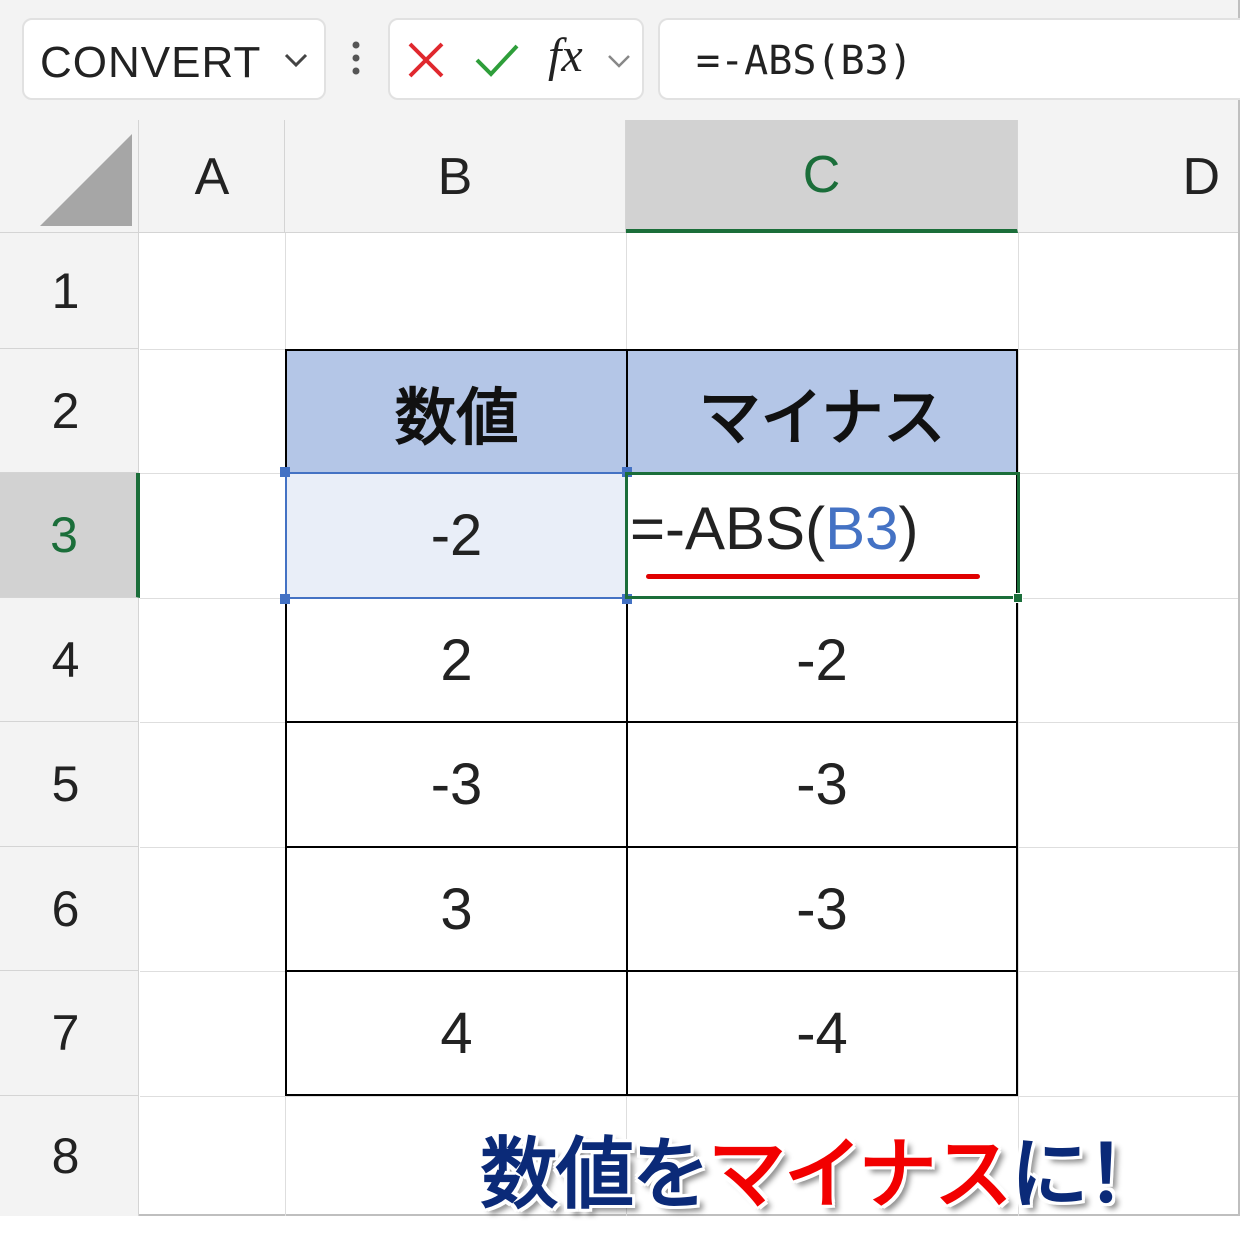  What do you see at coordinates (1087, 1175) in the screenshot?
I see `caption-part3: に！` at bounding box center [1087, 1175].